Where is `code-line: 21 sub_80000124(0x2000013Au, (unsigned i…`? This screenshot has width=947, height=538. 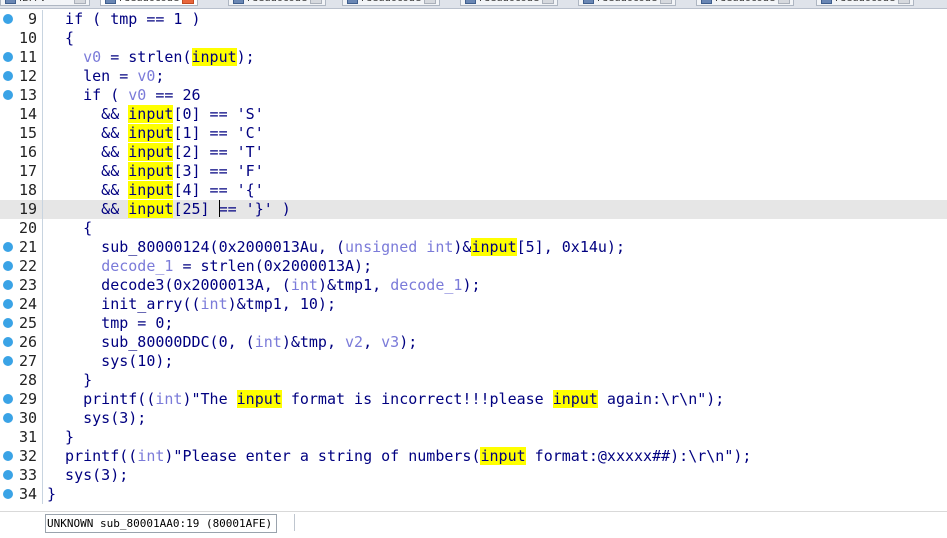
code-line: 21 sub_80000124(0x2000013Au, (unsigned i… is located at coordinates (473, 247).